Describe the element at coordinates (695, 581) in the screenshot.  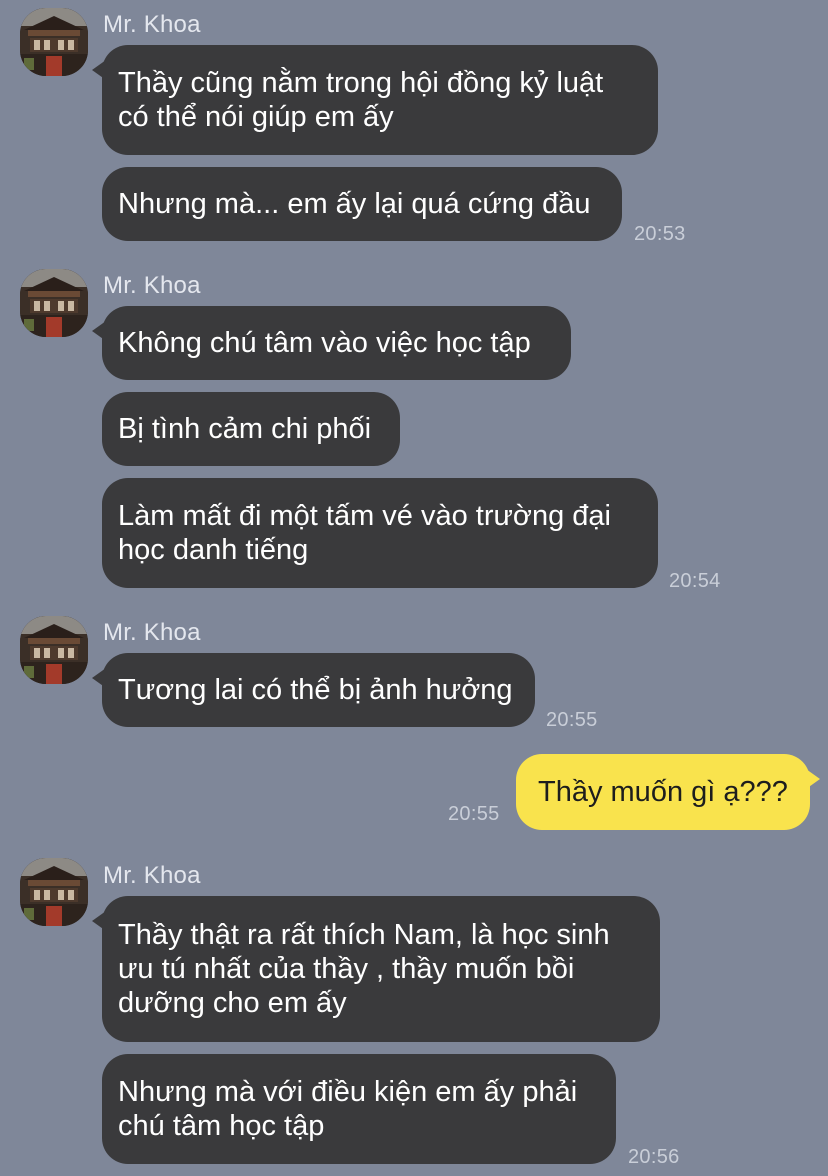
I see `timestamp: 20:54` at that location.